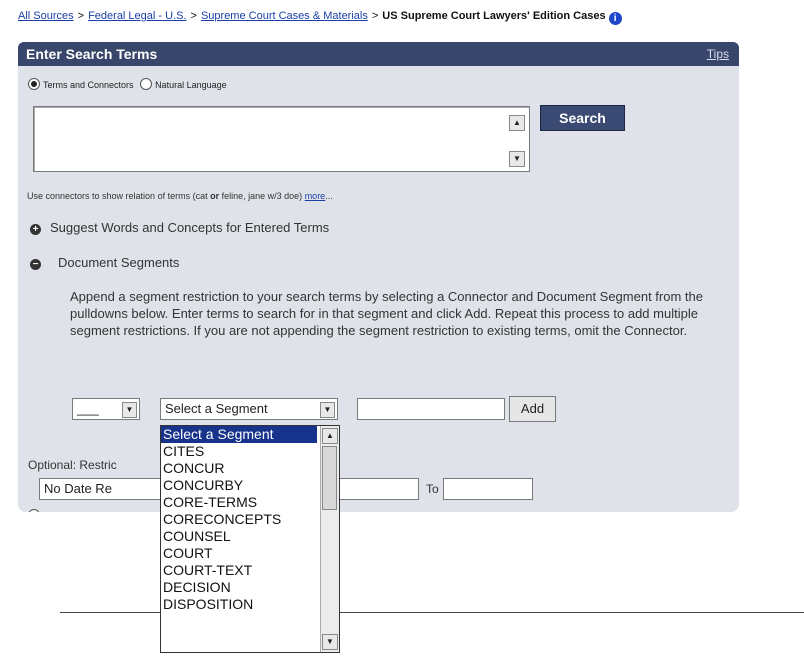 This screenshot has height=660, width=804. I want to click on natural-language-label: Natural Language, so click(191, 85).